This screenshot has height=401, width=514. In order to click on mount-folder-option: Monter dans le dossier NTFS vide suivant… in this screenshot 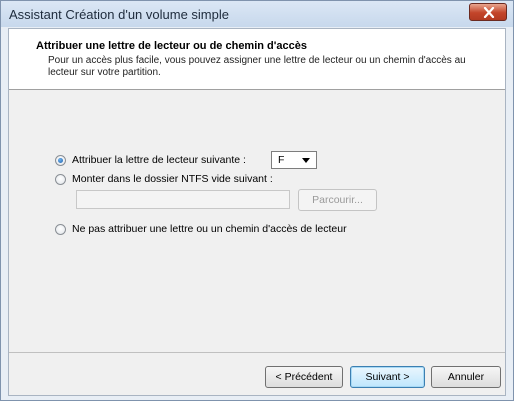, I will do `click(164, 179)`.